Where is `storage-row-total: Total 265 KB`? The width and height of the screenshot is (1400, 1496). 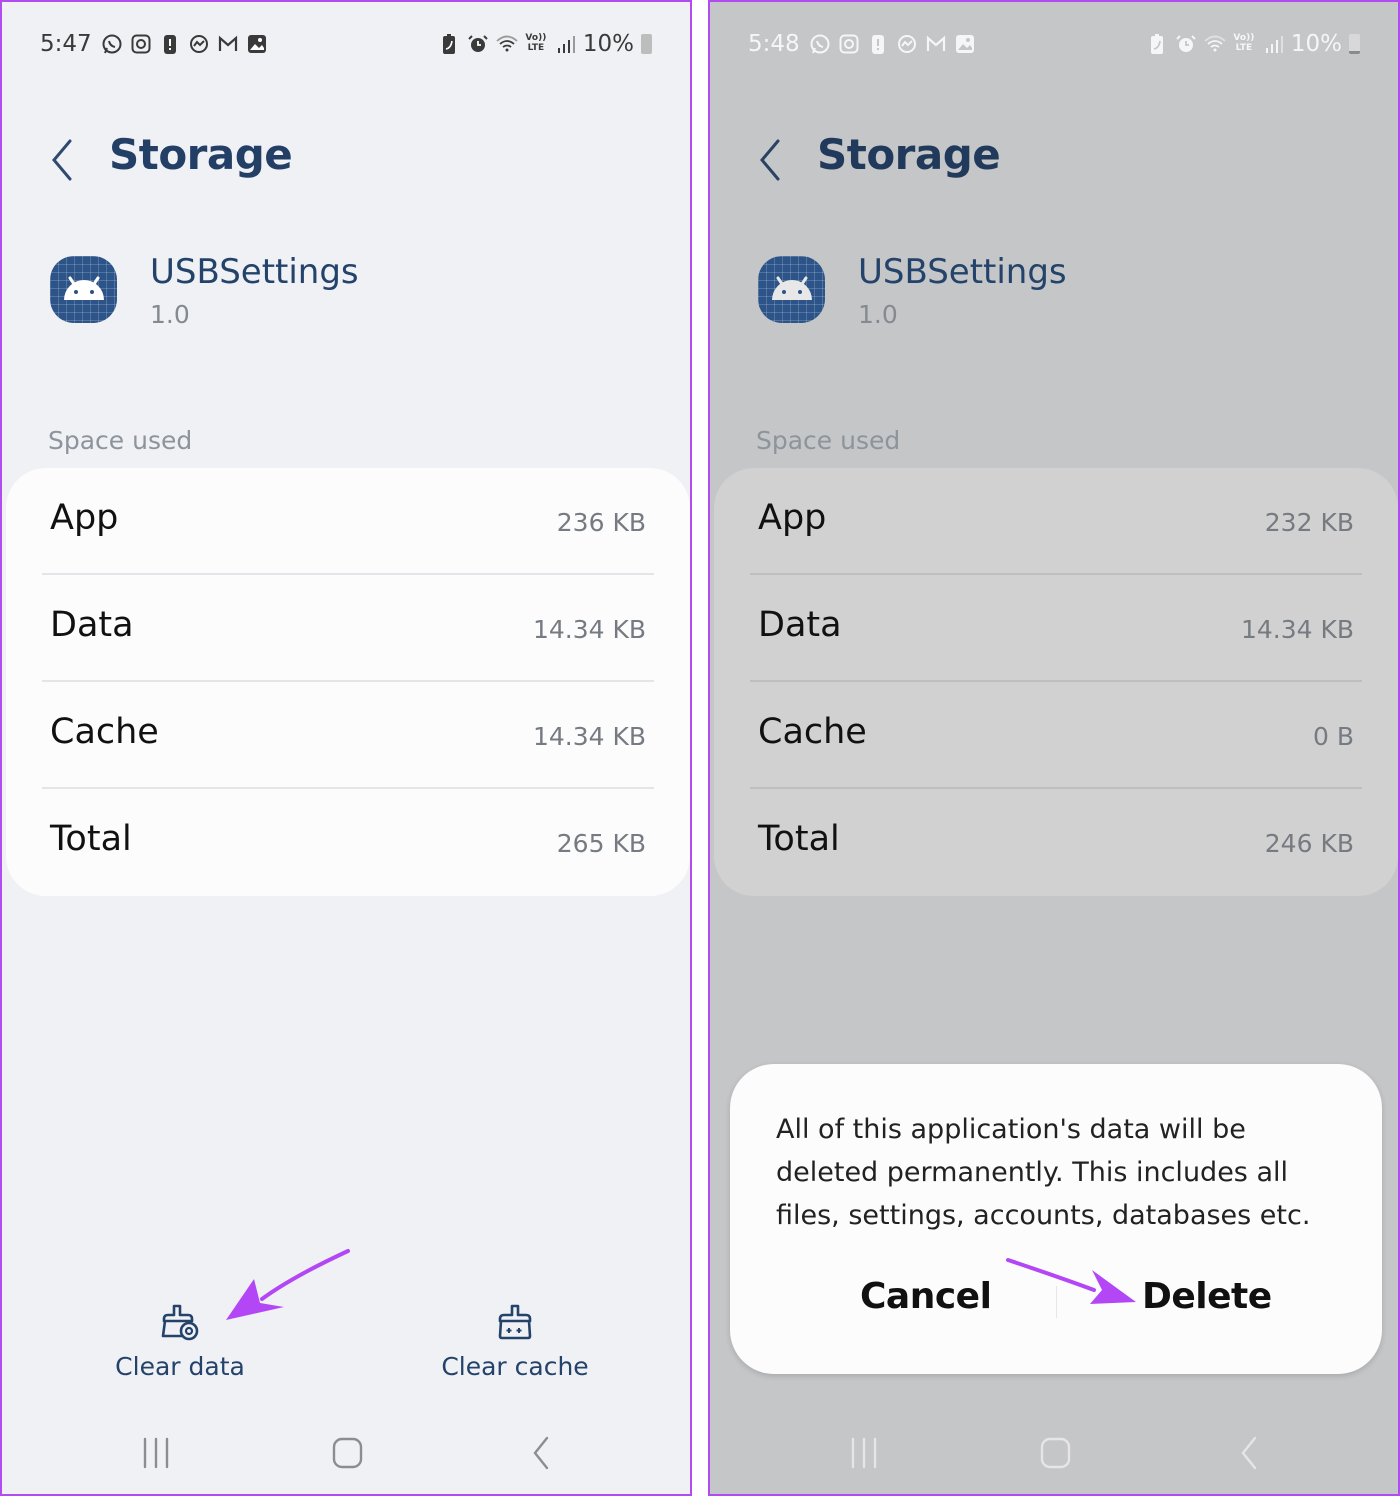
storage-row-total: Total 265 KB is located at coordinates (348, 842).